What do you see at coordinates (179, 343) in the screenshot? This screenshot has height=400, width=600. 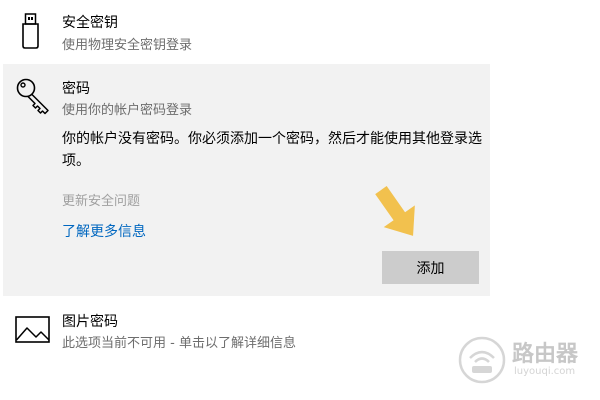 I see `picture-password-subtitle: 此选项当前不可用 - 单击以了解详细信息` at bounding box center [179, 343].